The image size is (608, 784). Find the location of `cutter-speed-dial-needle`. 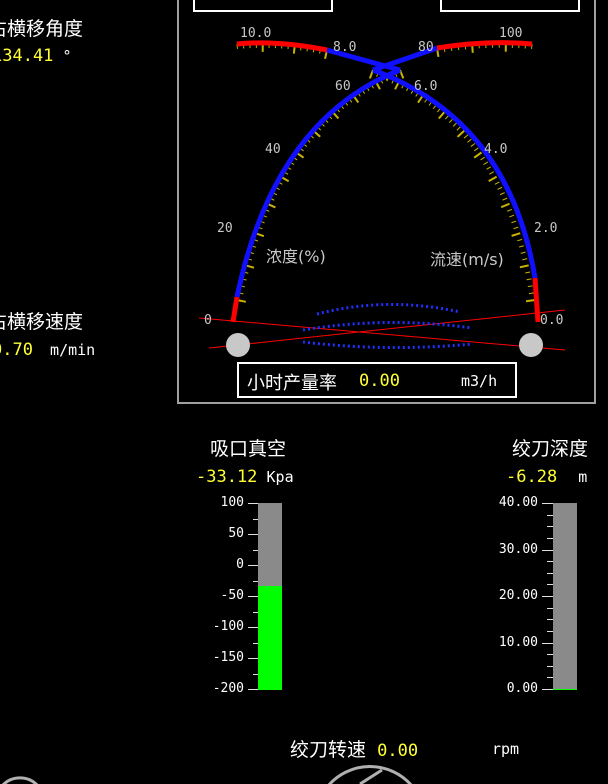

cutter-speed-dial-needle is located at coordinates (371, 776).